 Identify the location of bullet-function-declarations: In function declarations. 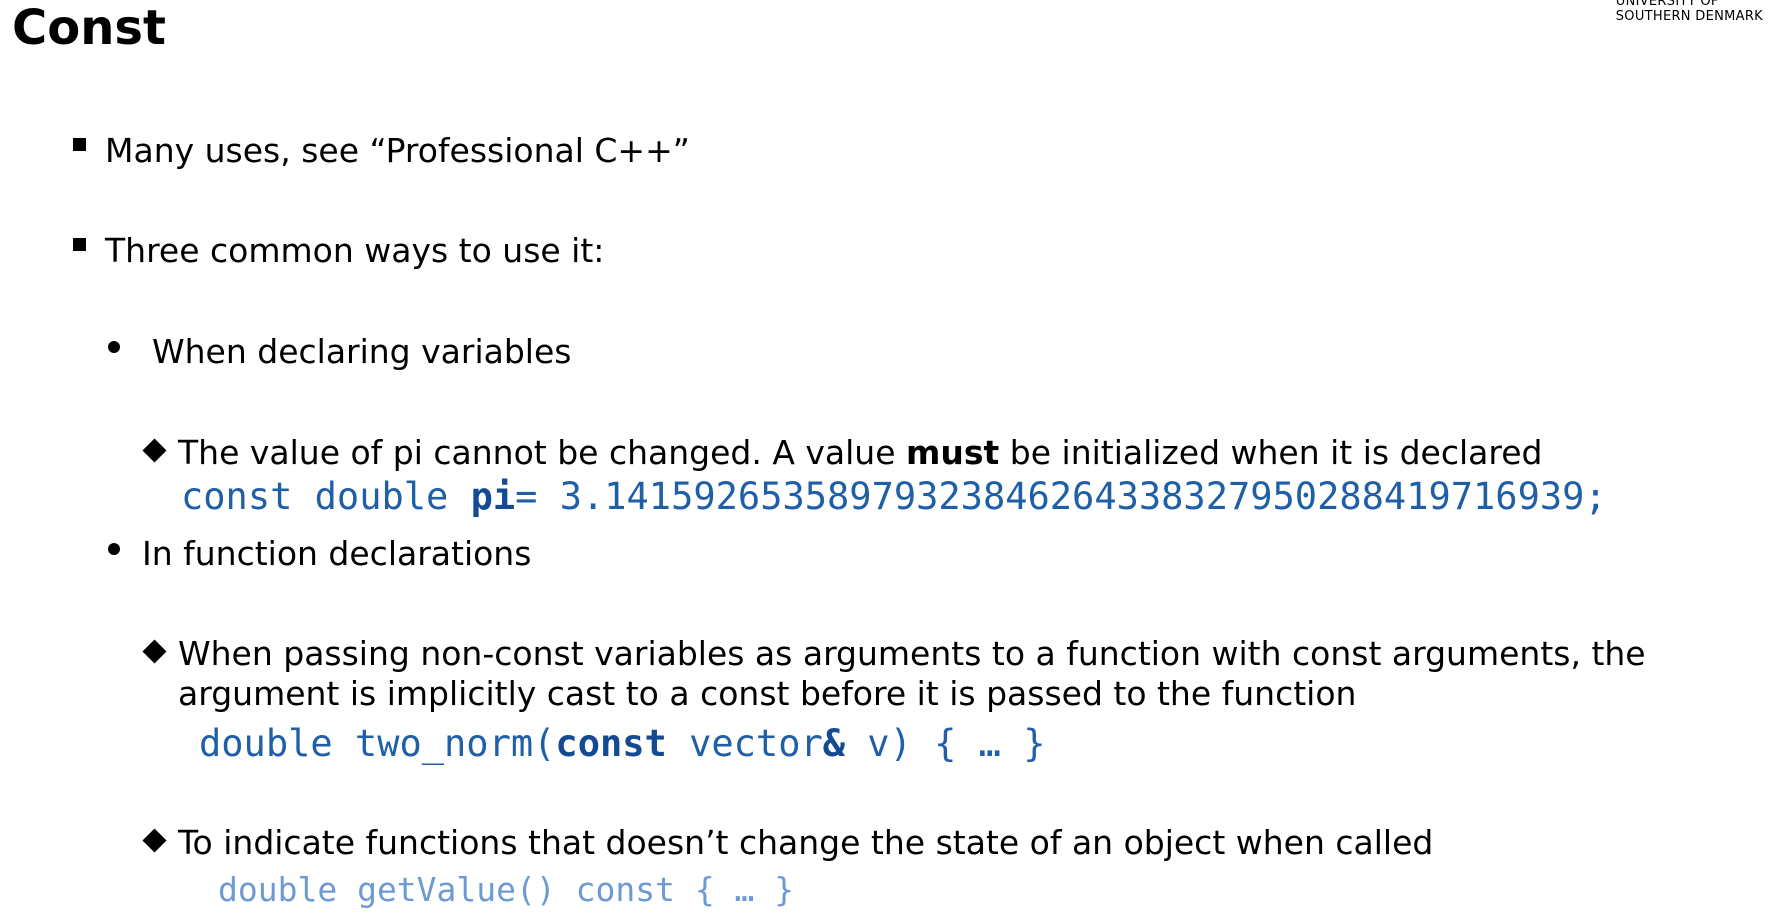
(337, 553).